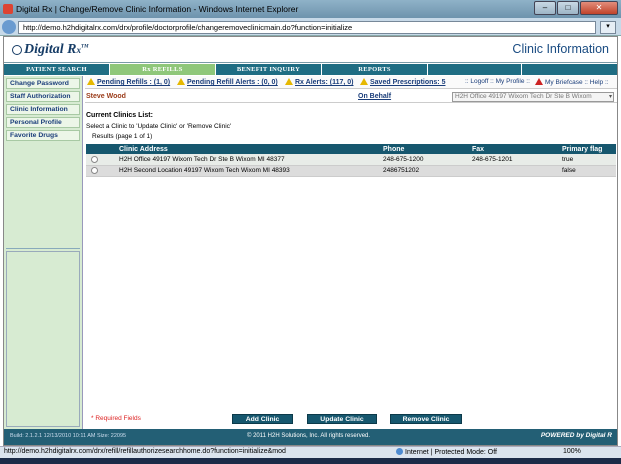 The height and width of the screenshot is (464, 621). What do you see at coordinates (43, 109) in the screenshot?
I see `sidebar-item-clinic-information: Clinic Information` at bounding box center [43, 109].